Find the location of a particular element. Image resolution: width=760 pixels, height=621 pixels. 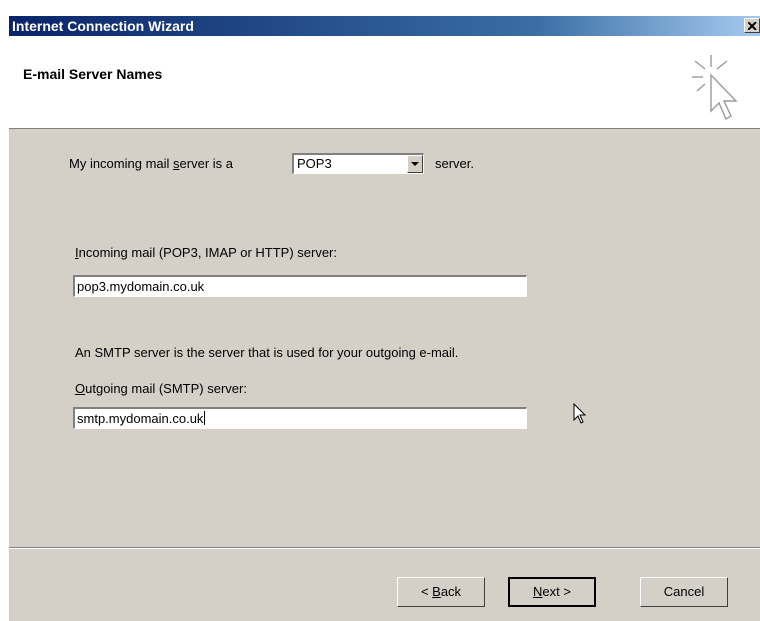

back-button: < Back is located at coordinates (441, 592).